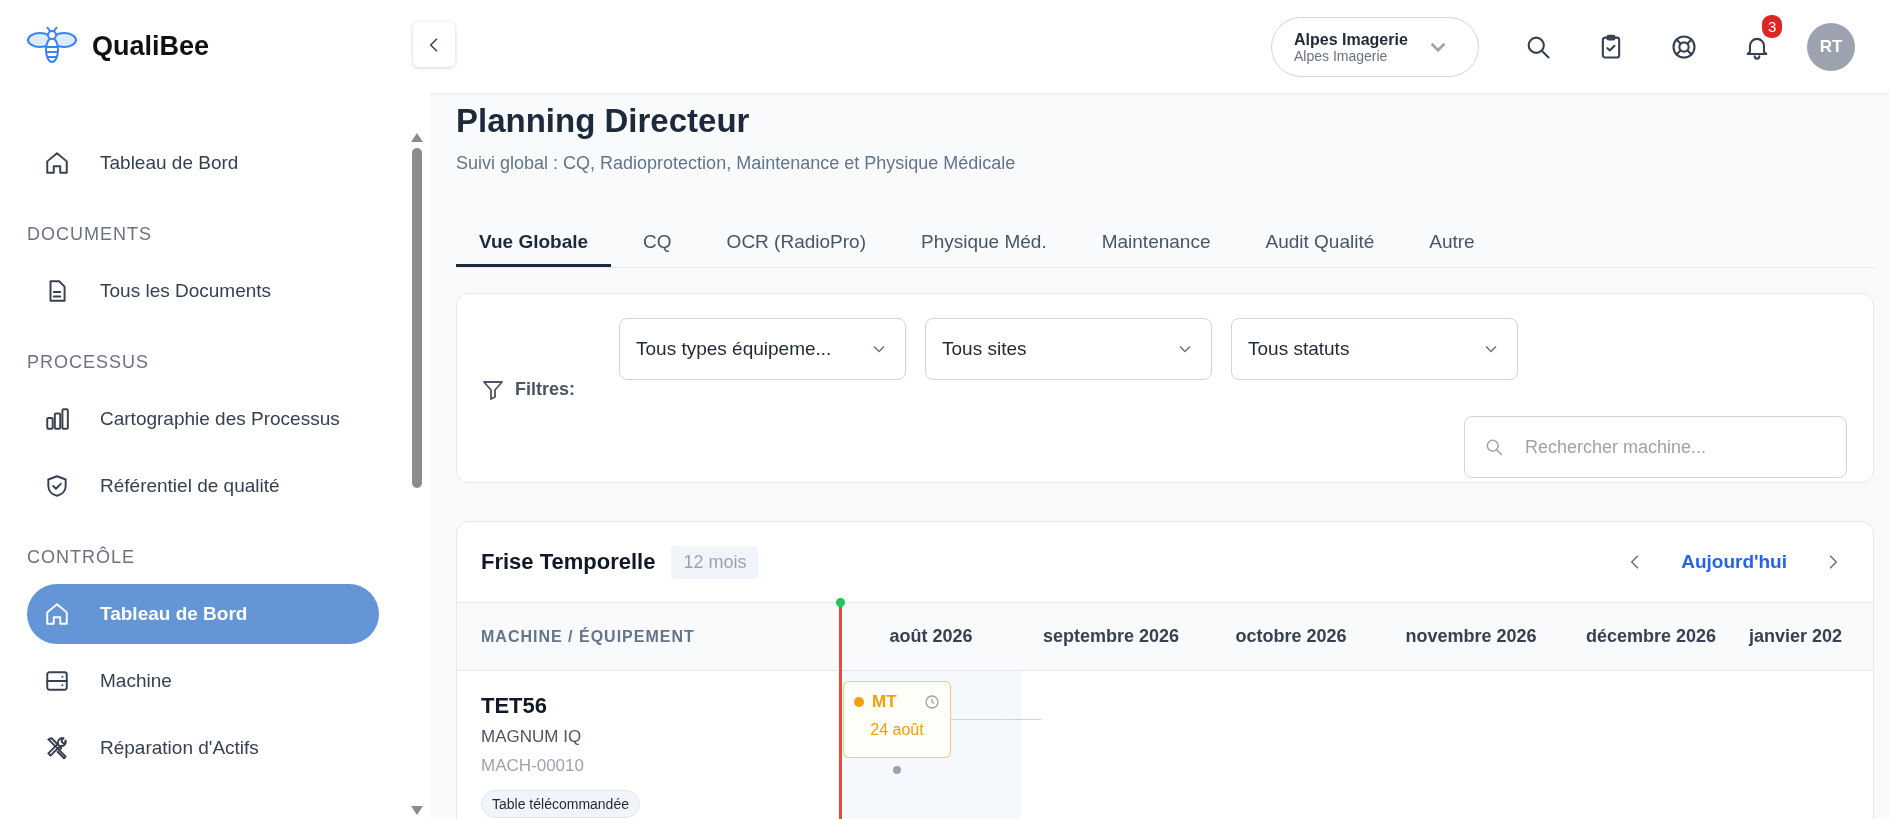  I want to click on machine-code: MACH-00010, so click(533, 766).